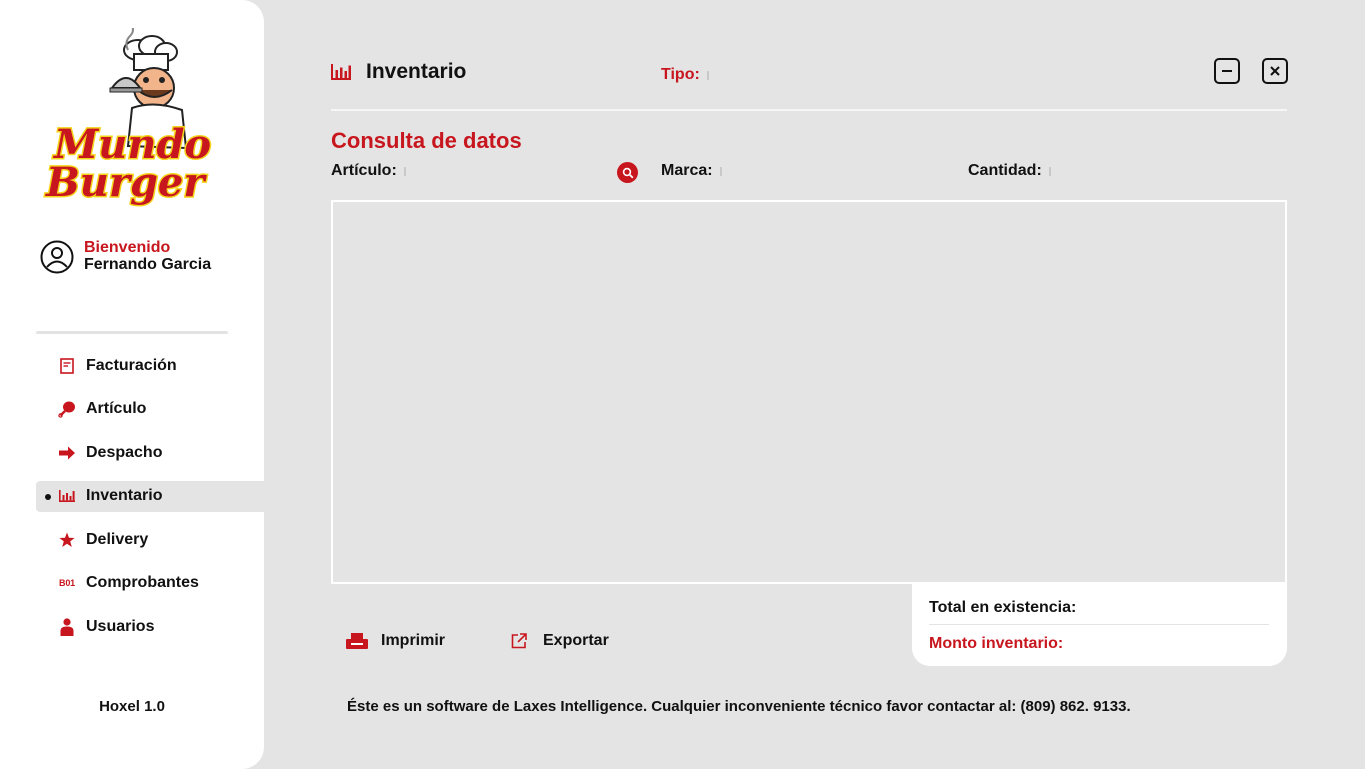 The width and height of the screenshot is (1365, 769). Describe the element at coordinates (720, 171) in the screenshot. I see `marca-input-caret` at that location.